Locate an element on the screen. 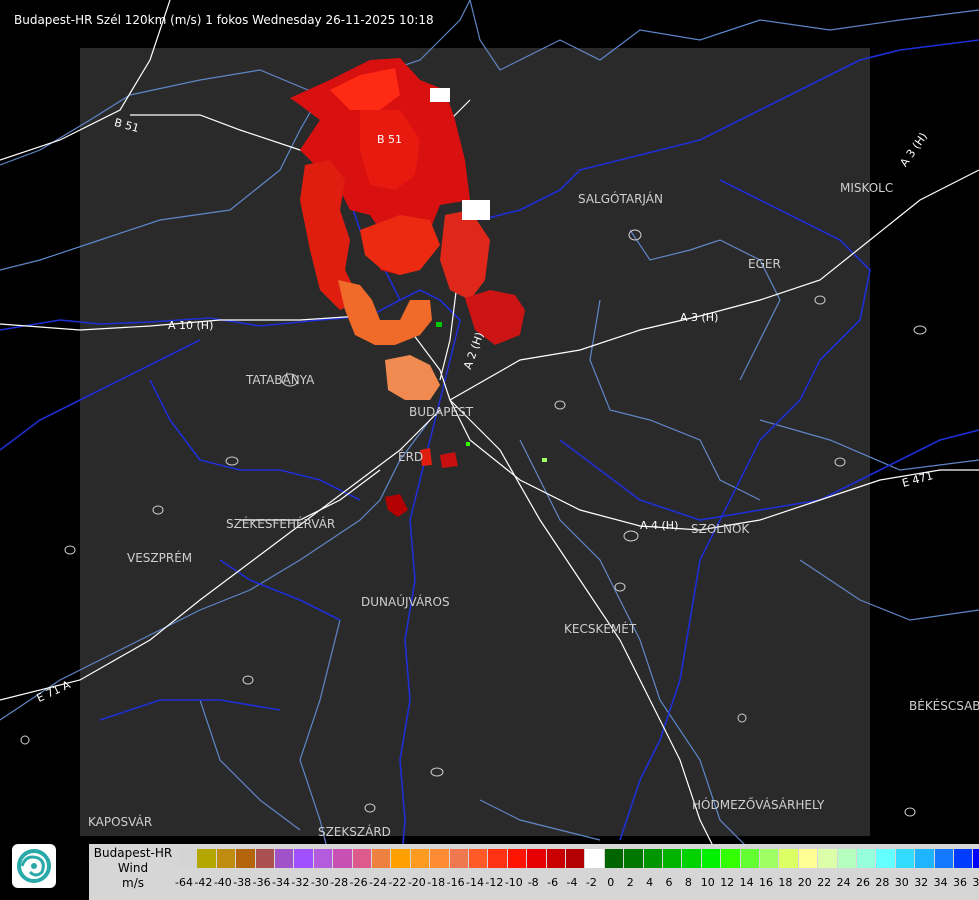  city-label-tatabanya: TATABÁNYA is located at coordinates (280, 380).